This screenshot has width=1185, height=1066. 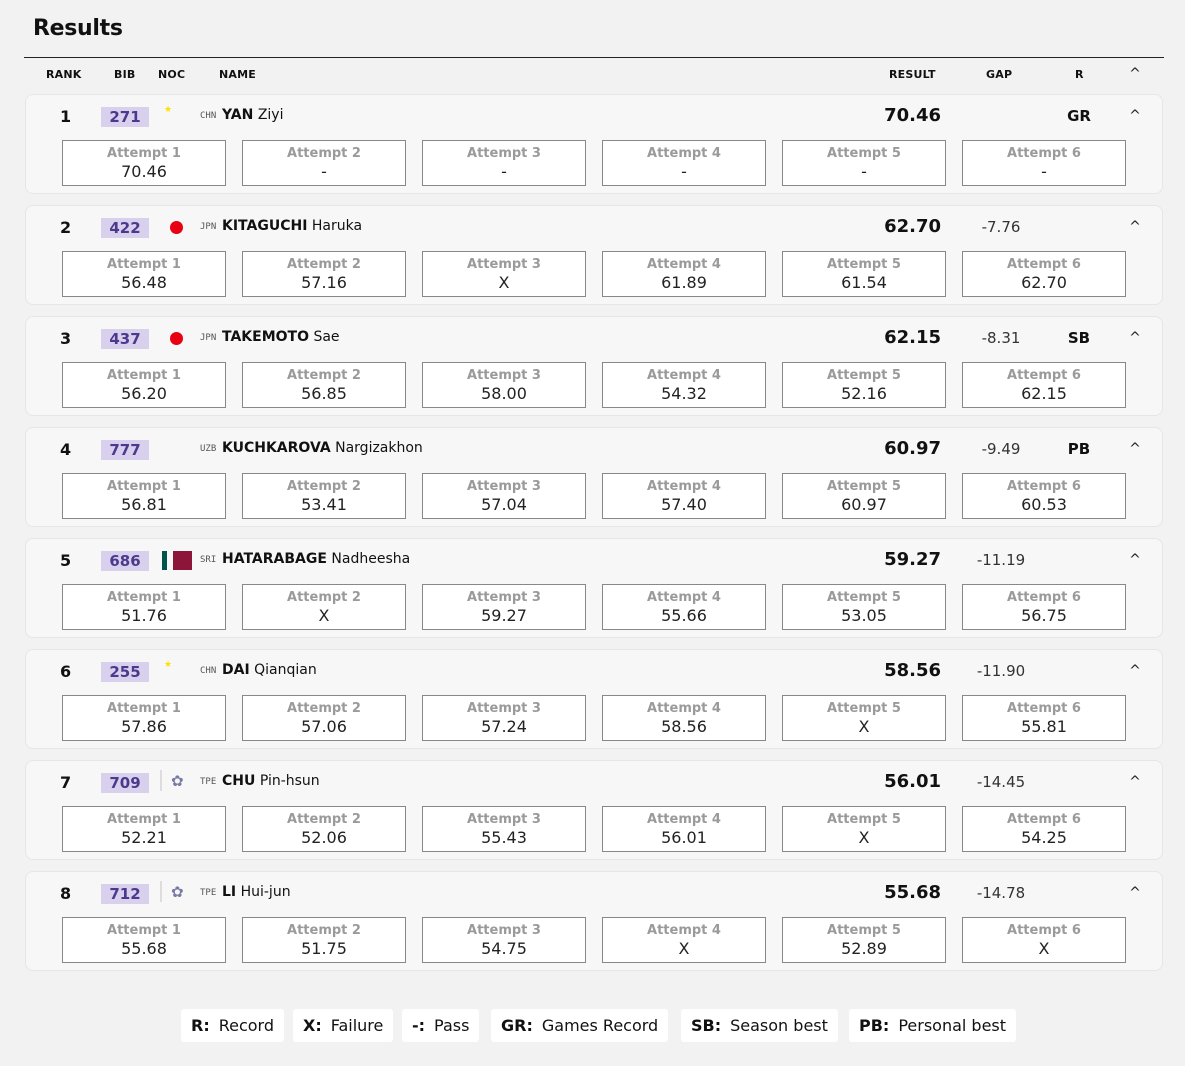 I want to click on attempt-cell: Attempt 1 56.81, so click(x=144, y=496).